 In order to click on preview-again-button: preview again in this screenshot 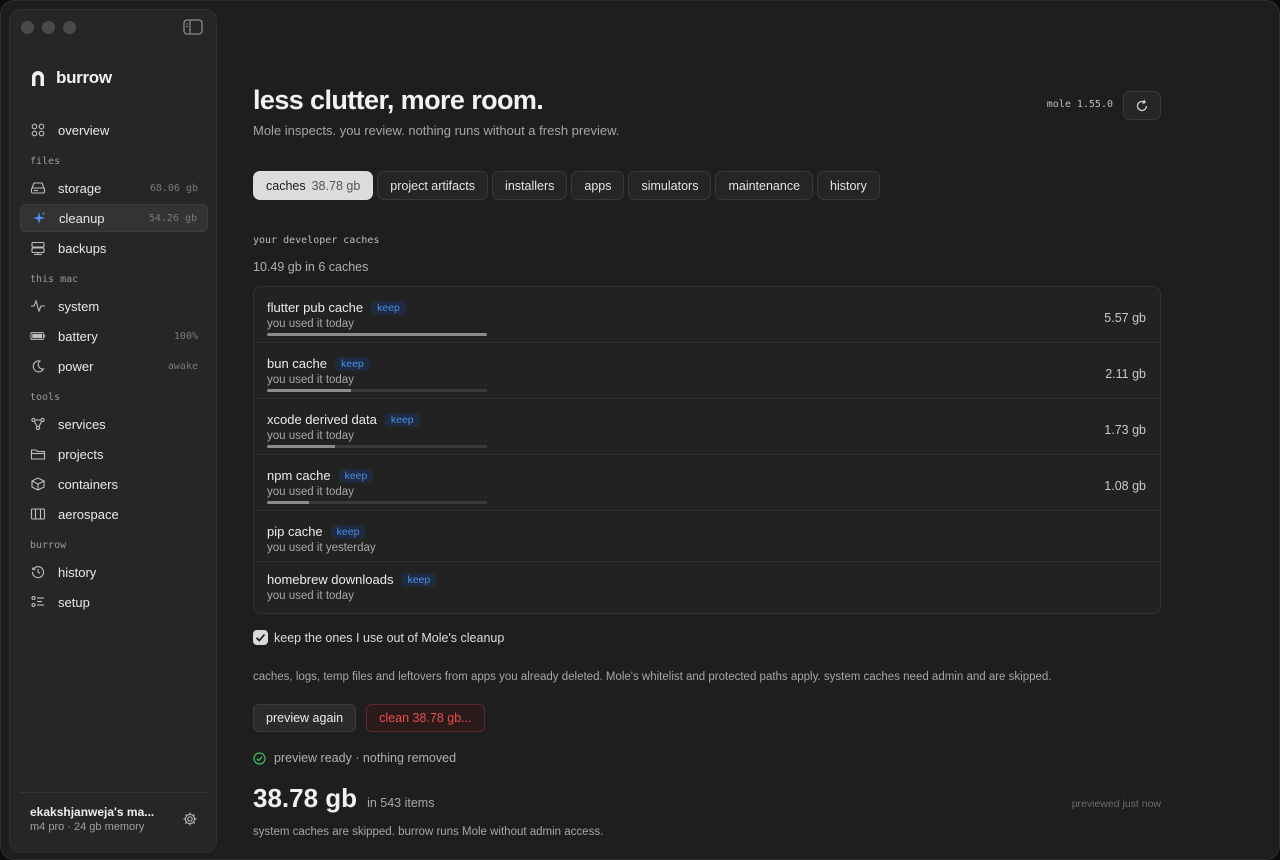, I will do `click(305, 718)`.